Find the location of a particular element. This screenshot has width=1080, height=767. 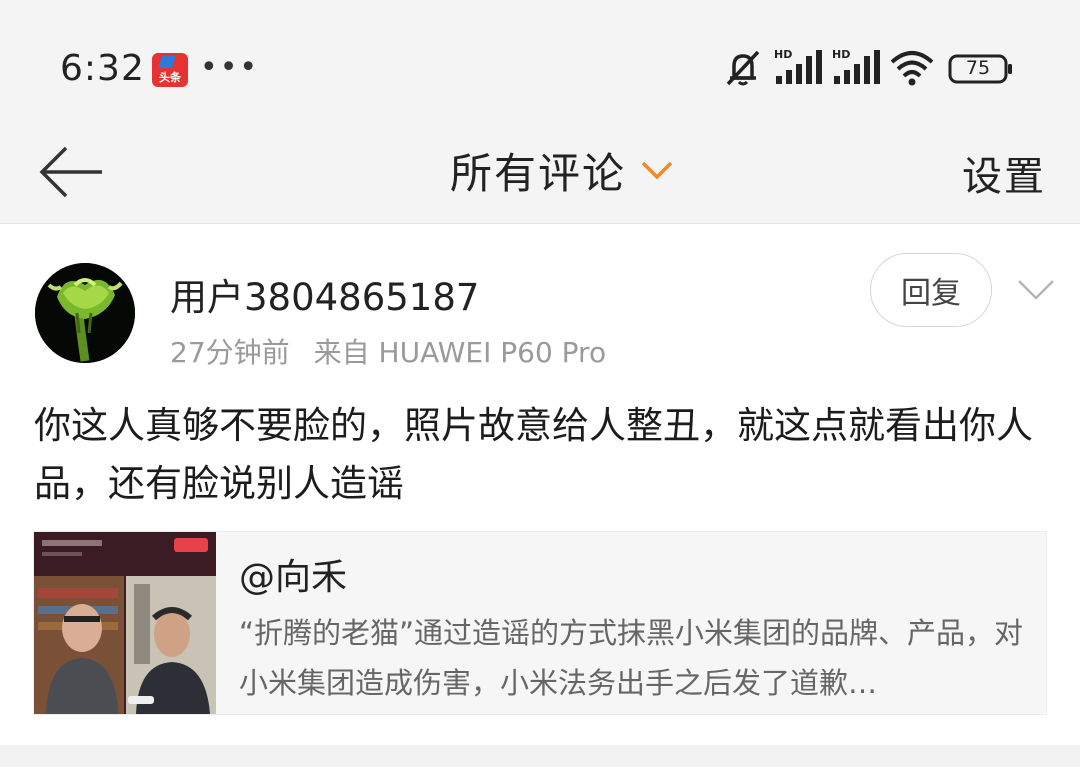

signal-icon: HD is located at coordinates (798, 68).